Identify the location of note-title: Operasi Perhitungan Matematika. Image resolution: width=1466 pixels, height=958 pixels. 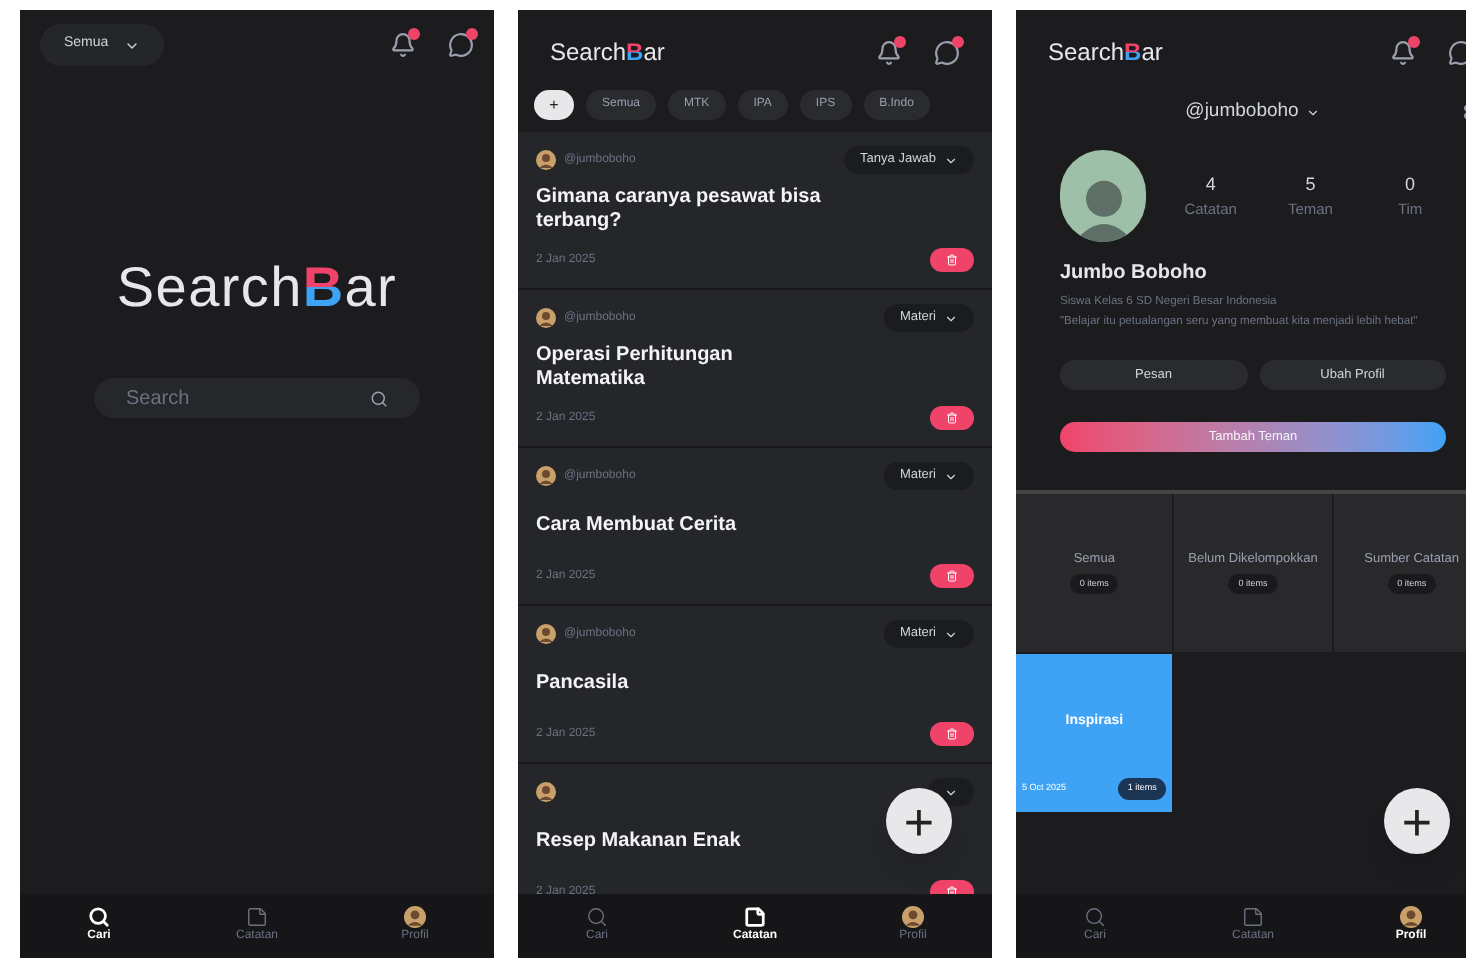
(635, 368).